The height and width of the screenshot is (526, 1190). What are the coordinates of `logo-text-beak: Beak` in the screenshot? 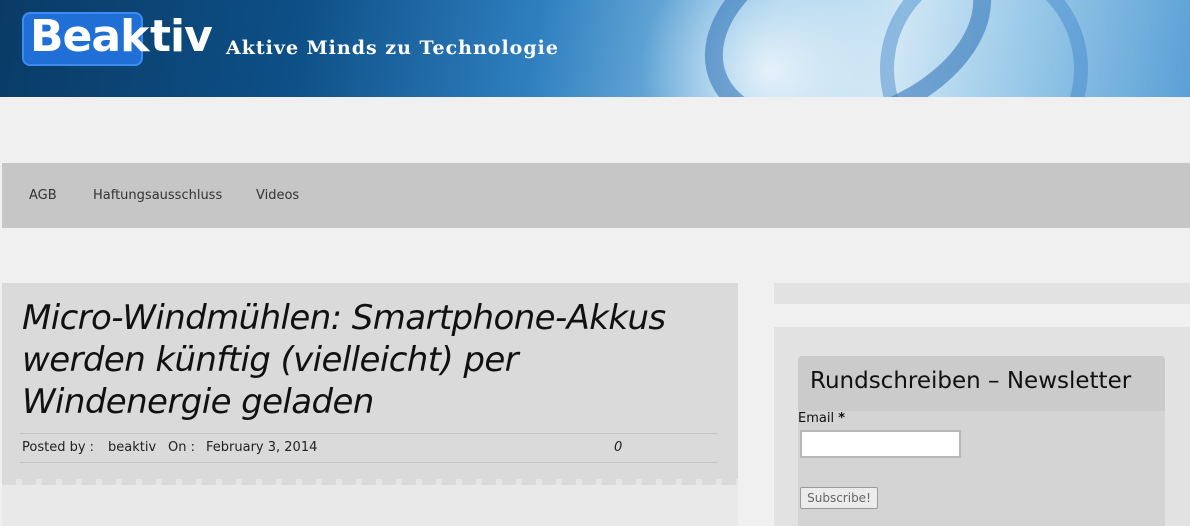 It's located at (89, 36).